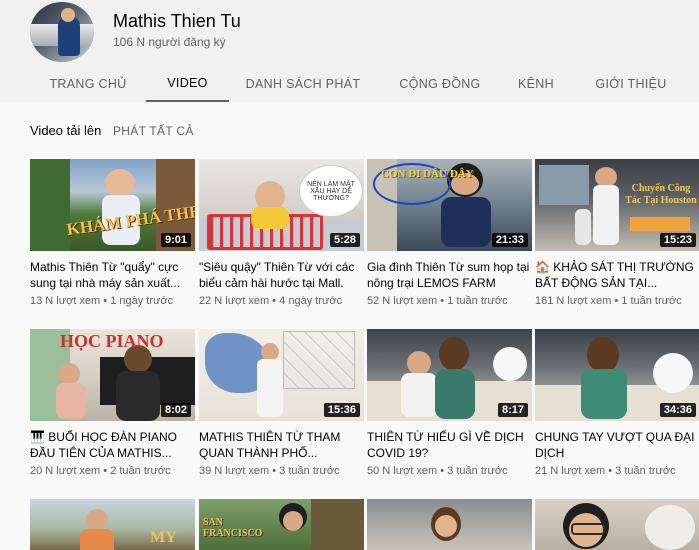 The width and height of the screenshot is (699, 550). Describe the element at coordinates (509, 240) in the screenshot. I see `video-duration: 21:33` at that location.